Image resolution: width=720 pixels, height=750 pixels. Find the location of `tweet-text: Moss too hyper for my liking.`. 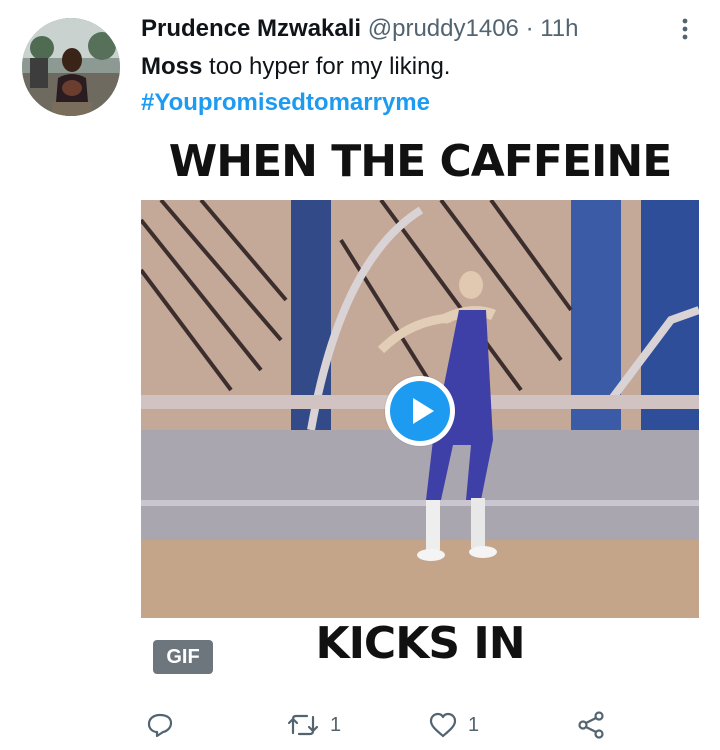

tweet-text: Moss too hyper for my liking. is located at coordinates (295, 67).